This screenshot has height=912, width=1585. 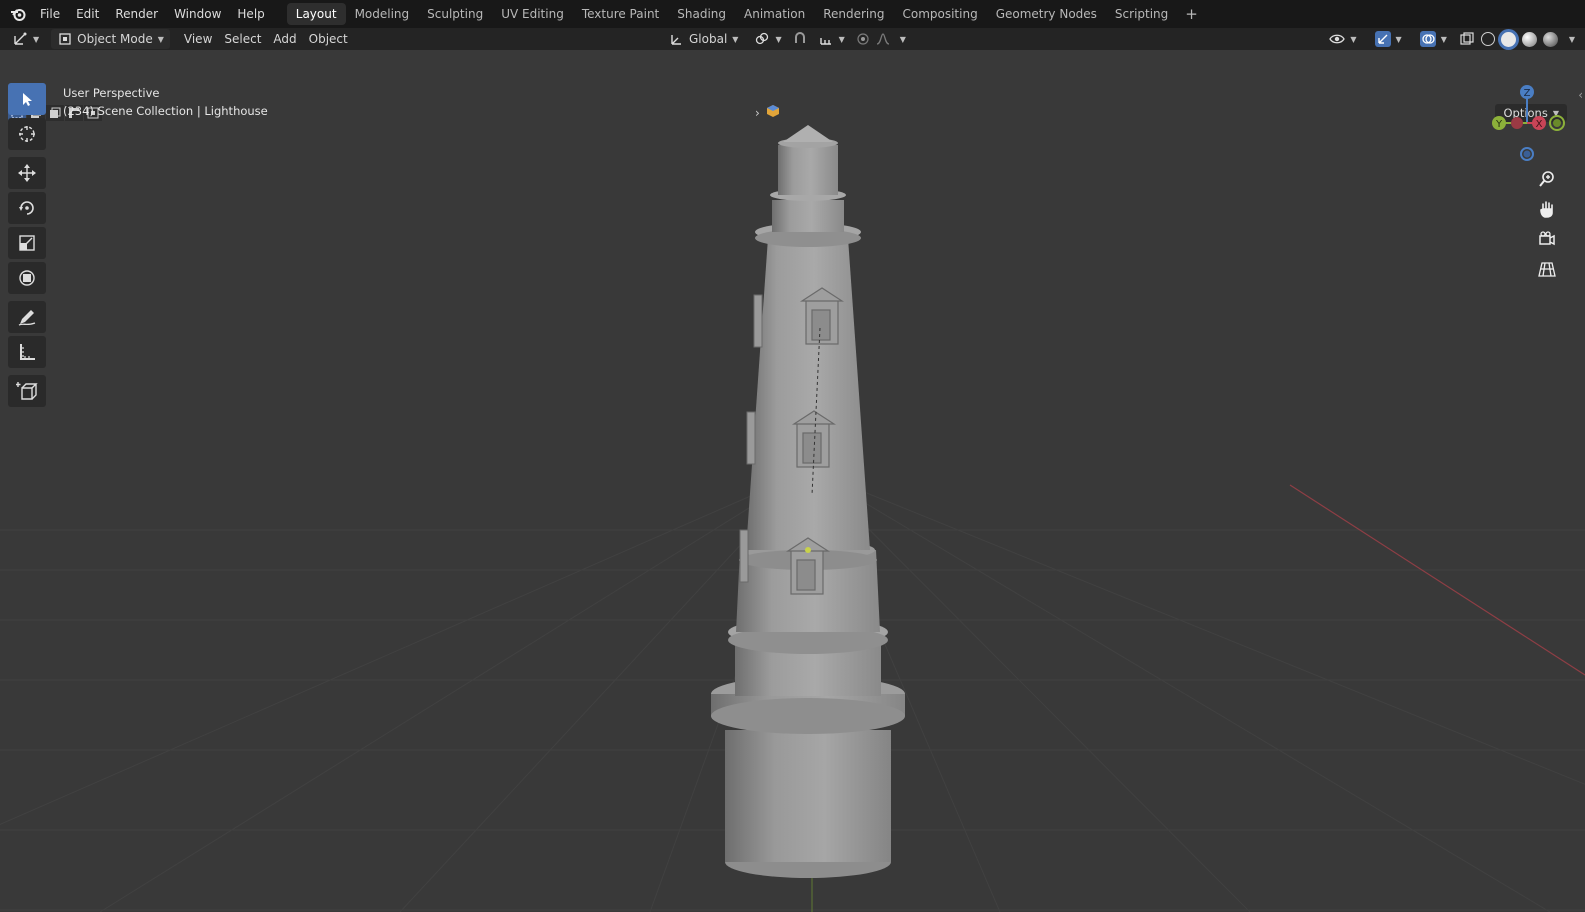 I want to click on magnifier-plus-icon, so click(x=1546, y=179).